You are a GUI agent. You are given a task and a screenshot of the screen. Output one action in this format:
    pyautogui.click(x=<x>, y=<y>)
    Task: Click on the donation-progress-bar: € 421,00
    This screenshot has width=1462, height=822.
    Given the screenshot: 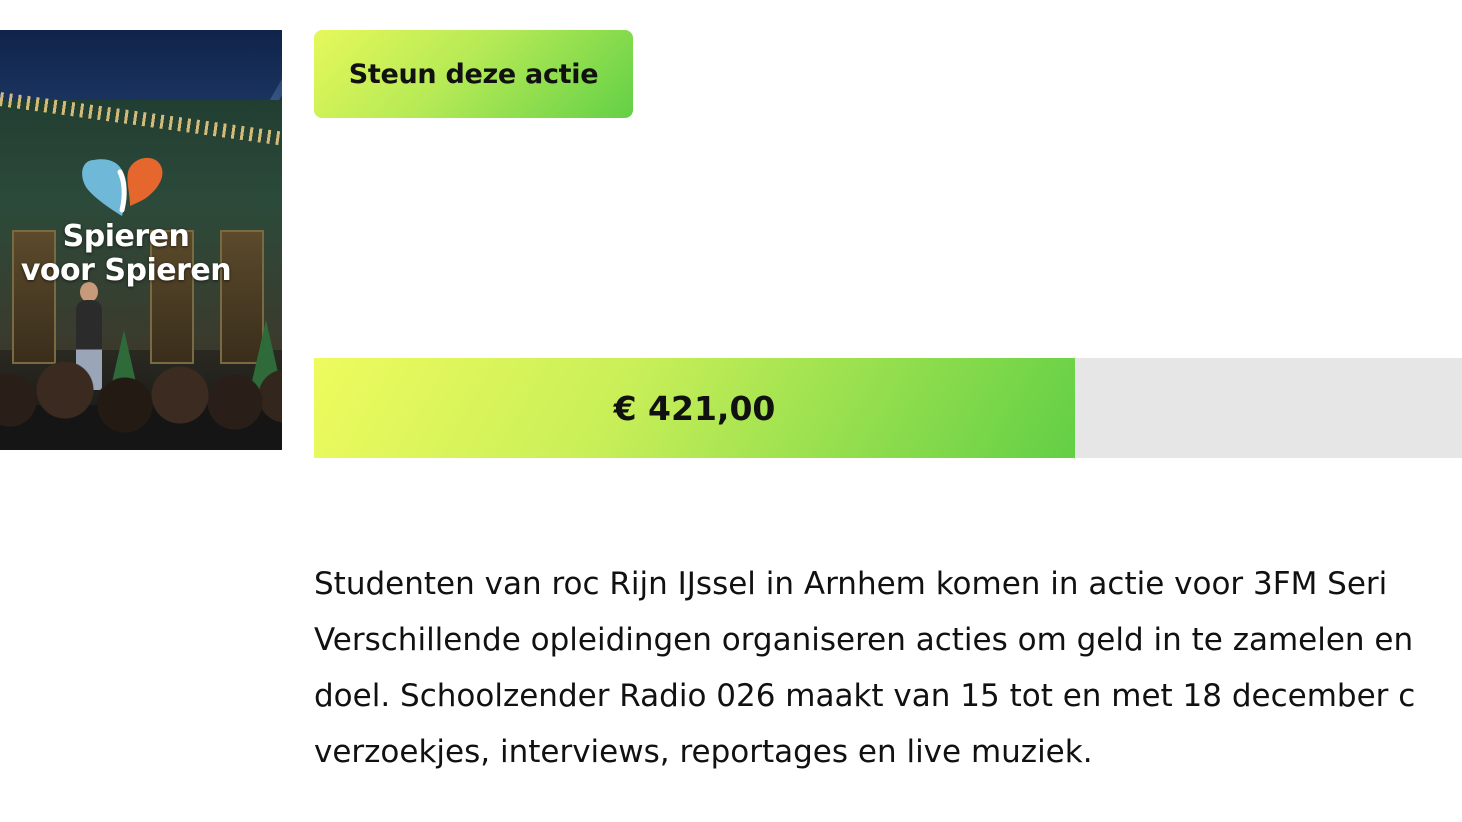 What is the action you would take?
    pyautogui.click(x=888, y=408)
    